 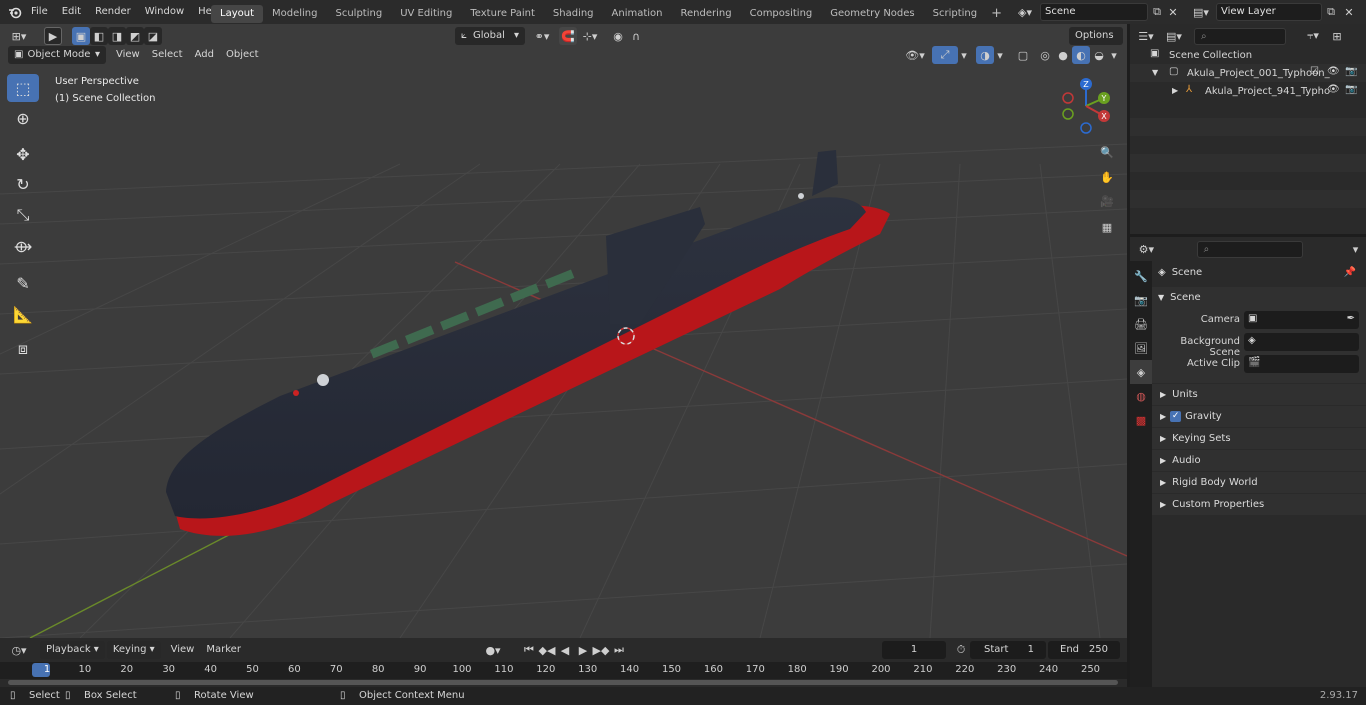 What do you see at coordinates (1259, 297) in the screenshot?
I see `scene-section-header: ▼ Scene` at bounding box center [1259, 297].